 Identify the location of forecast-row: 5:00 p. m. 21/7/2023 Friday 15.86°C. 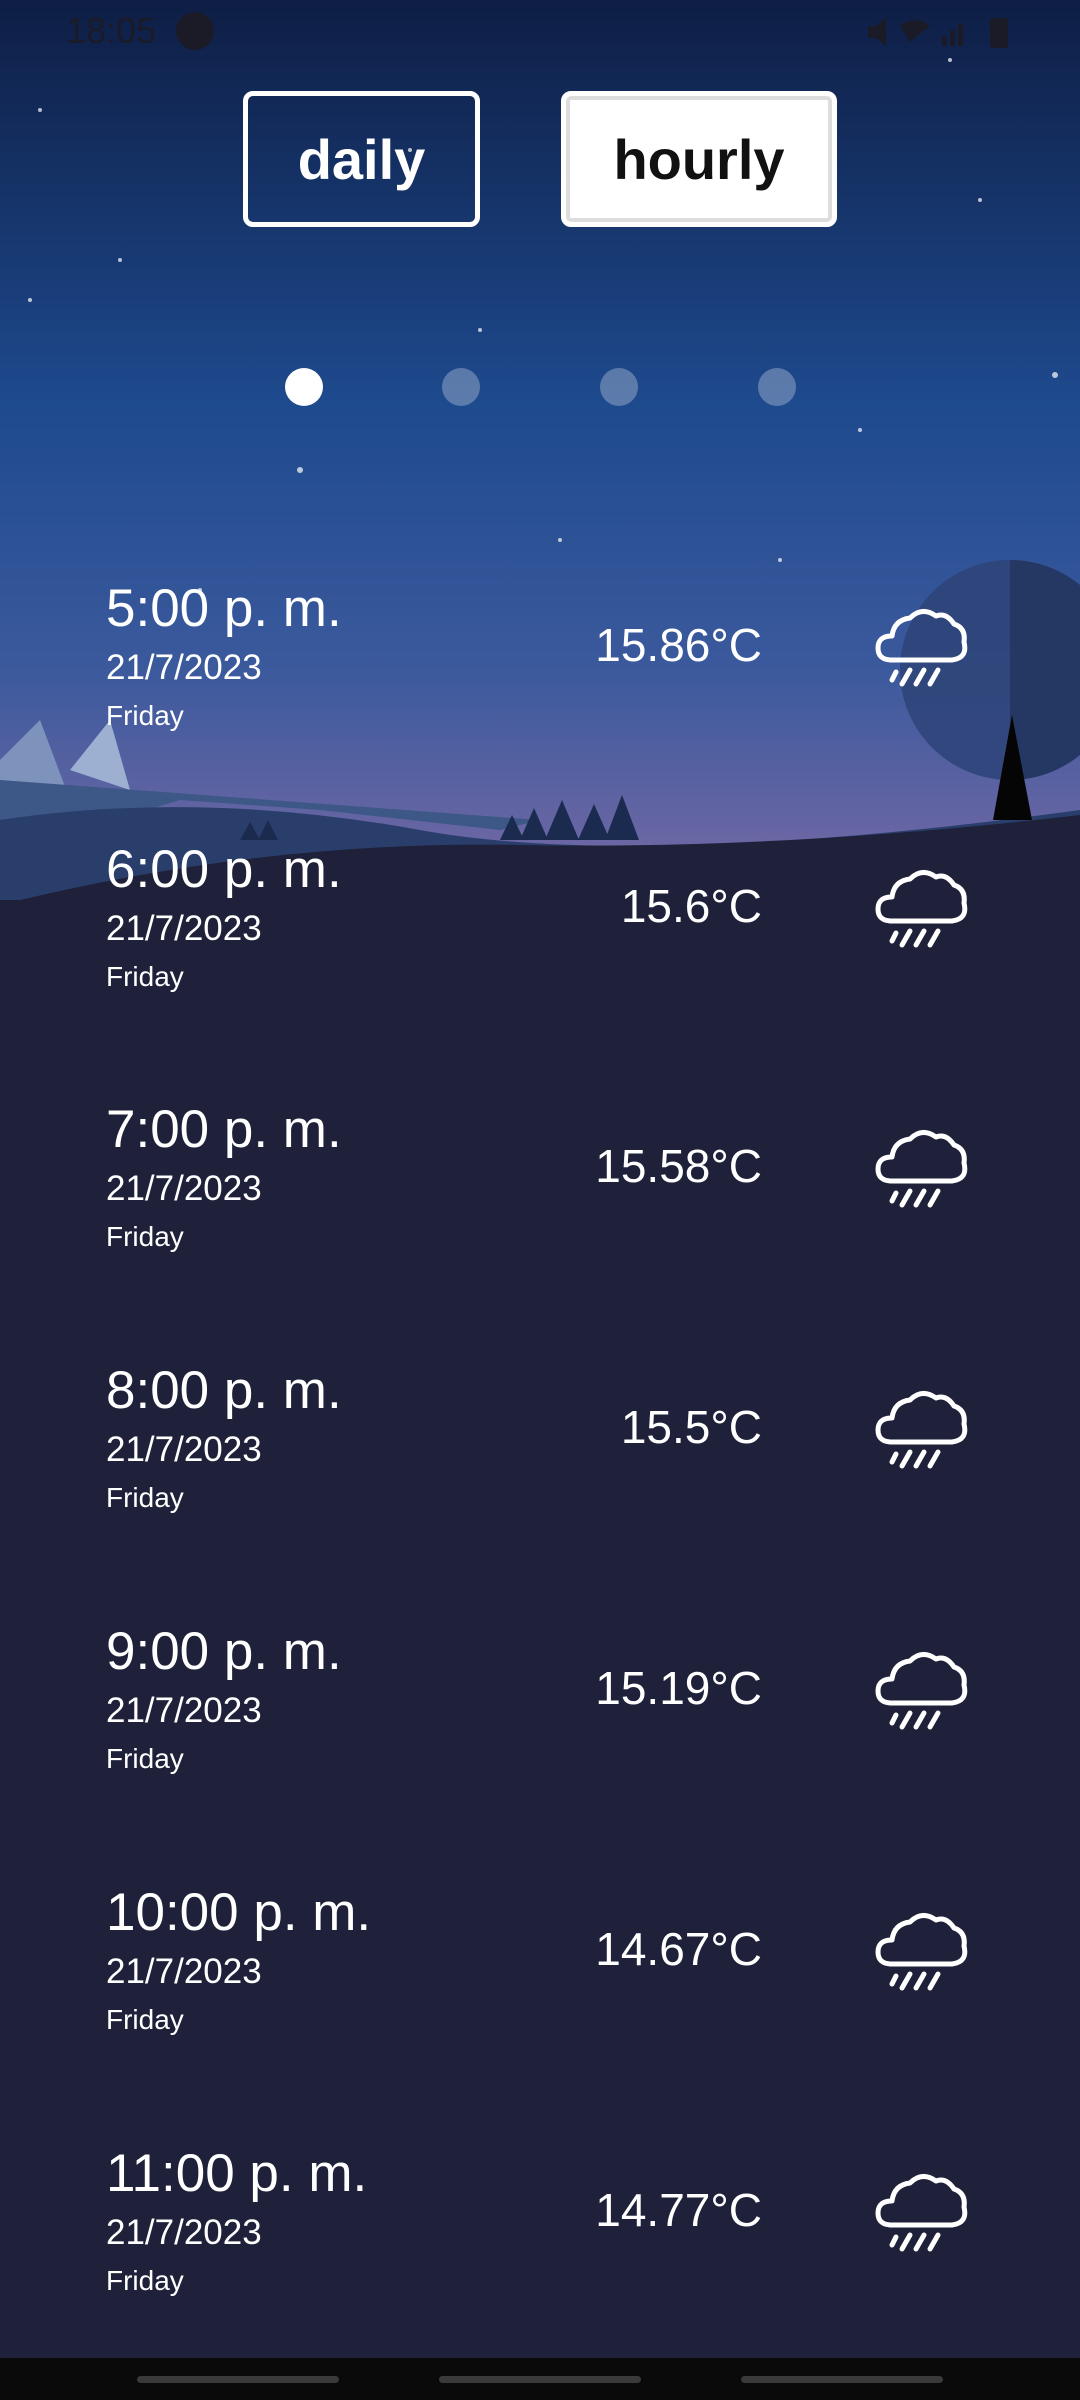
(540, 678).